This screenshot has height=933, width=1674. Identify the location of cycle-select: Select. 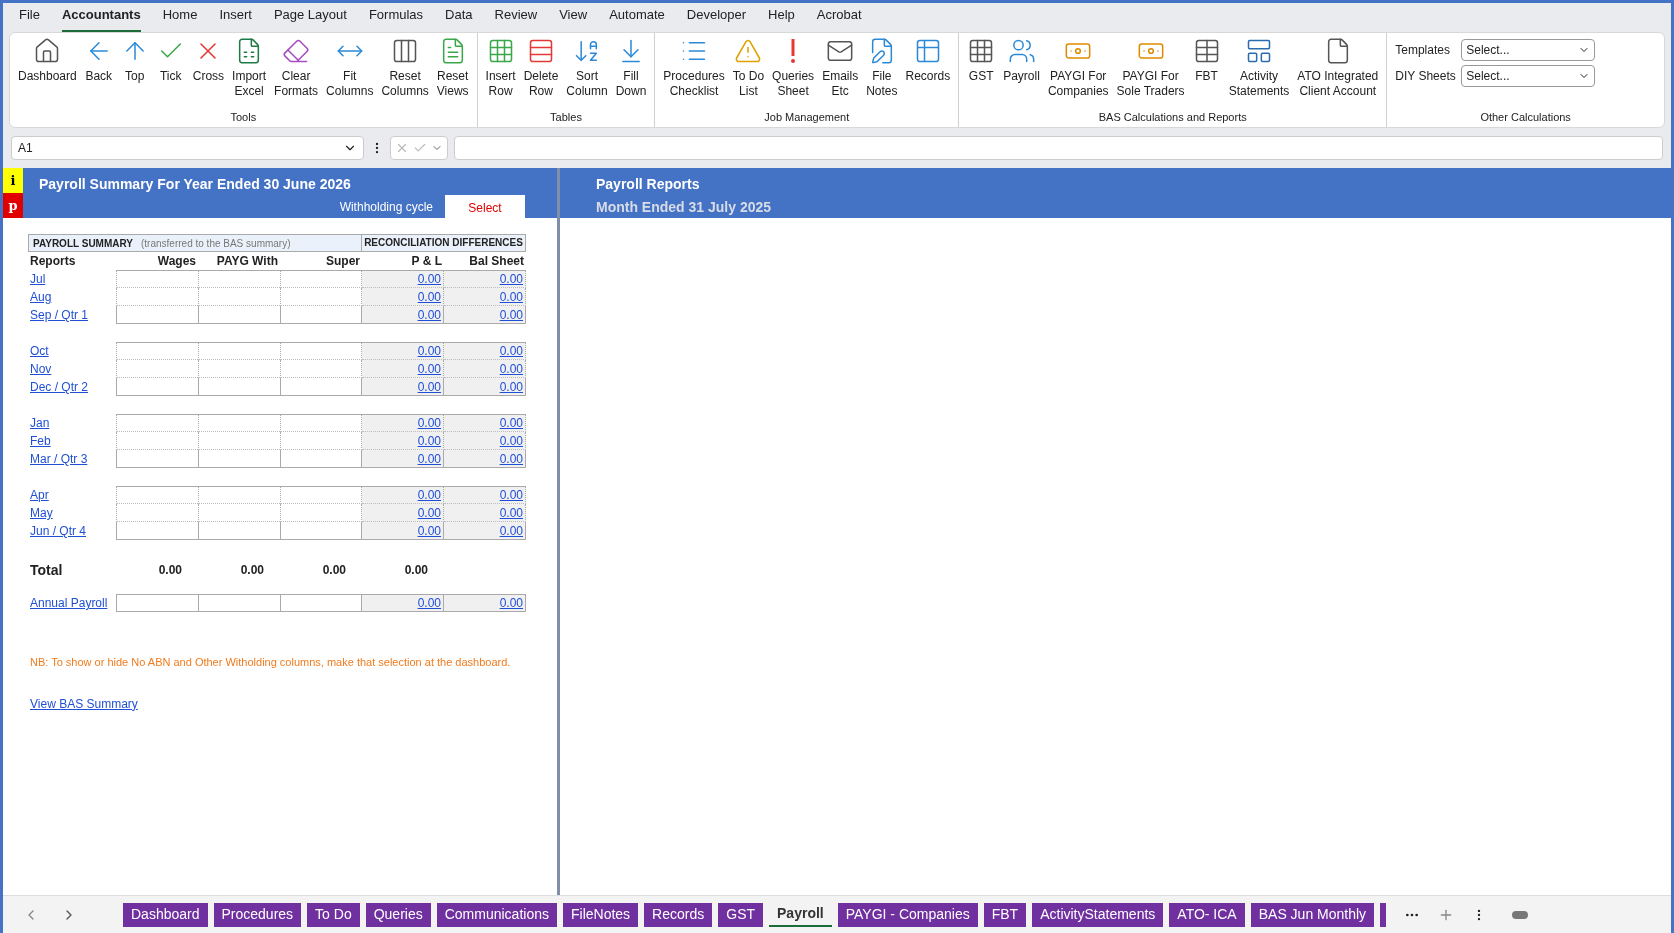
(485, 207).